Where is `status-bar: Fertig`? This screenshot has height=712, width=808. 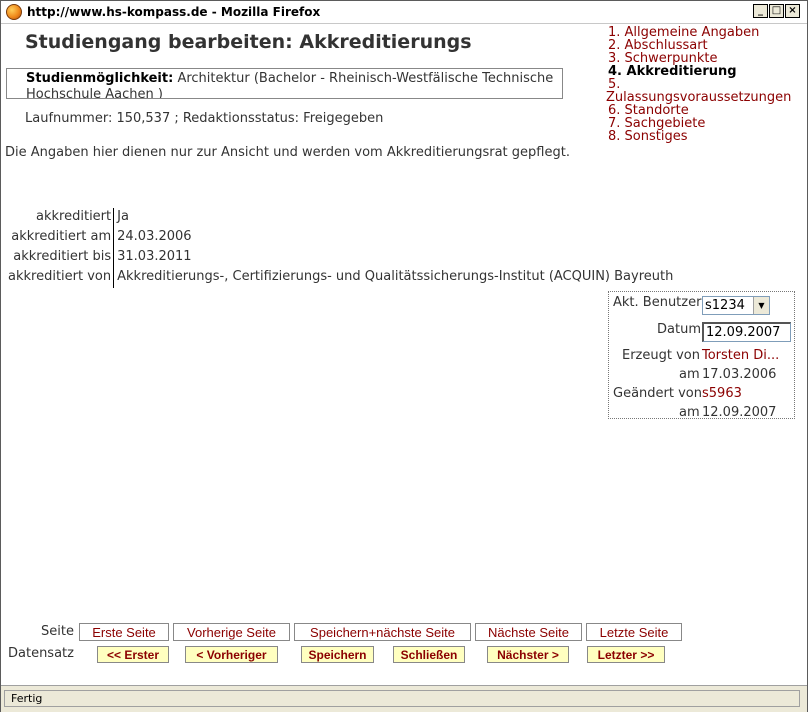
status-bar: Fertig is located at coordinates (404, 698).